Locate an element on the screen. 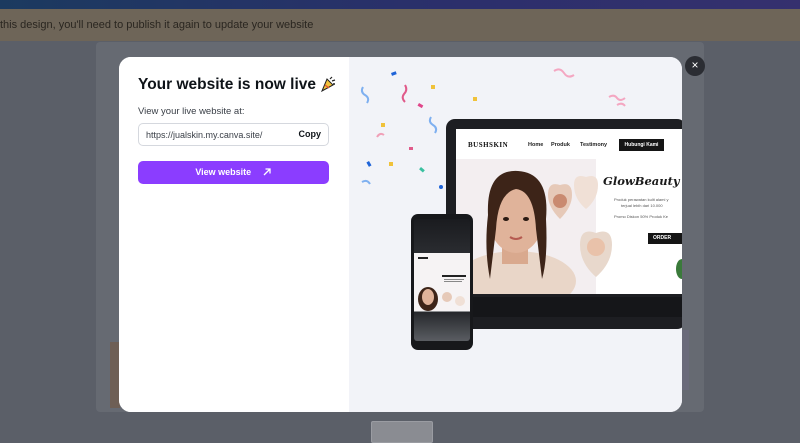  view-website-button: View website is located at coordinates (233, 172).